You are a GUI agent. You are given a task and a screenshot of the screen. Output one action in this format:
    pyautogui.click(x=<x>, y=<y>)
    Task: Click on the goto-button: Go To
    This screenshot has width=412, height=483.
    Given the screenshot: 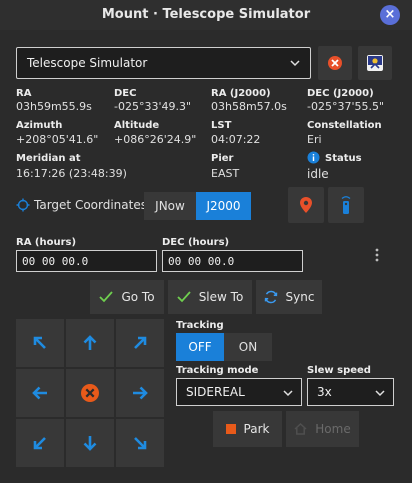 What is the action you would take?
    pyautogui.click(x=127, y=297)
    